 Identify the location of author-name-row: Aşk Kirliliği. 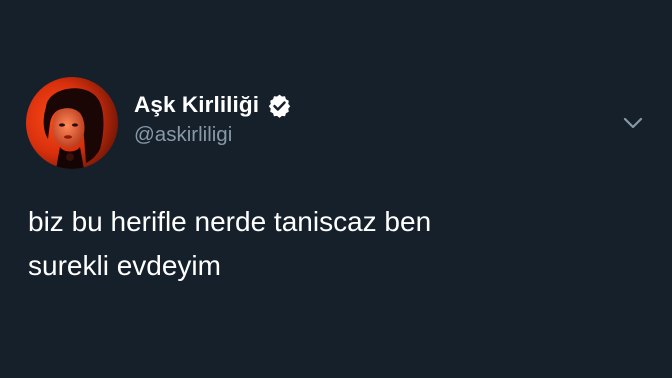
(213, 105).